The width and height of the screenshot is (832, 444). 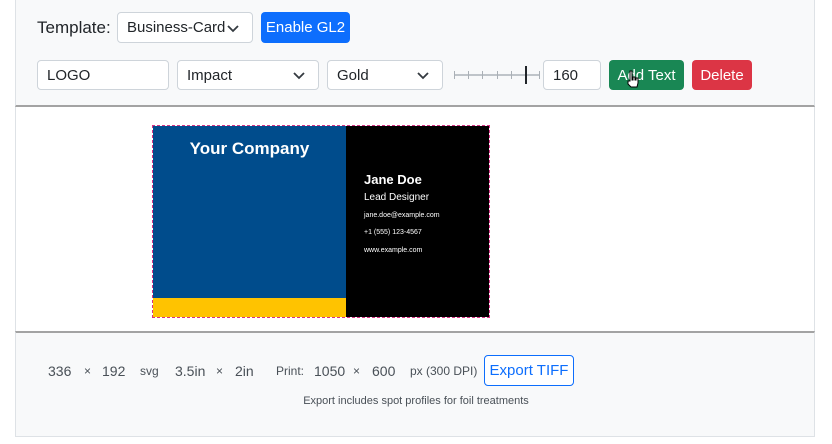 I want to click on format-label: svg, so click(x=149, y=371).